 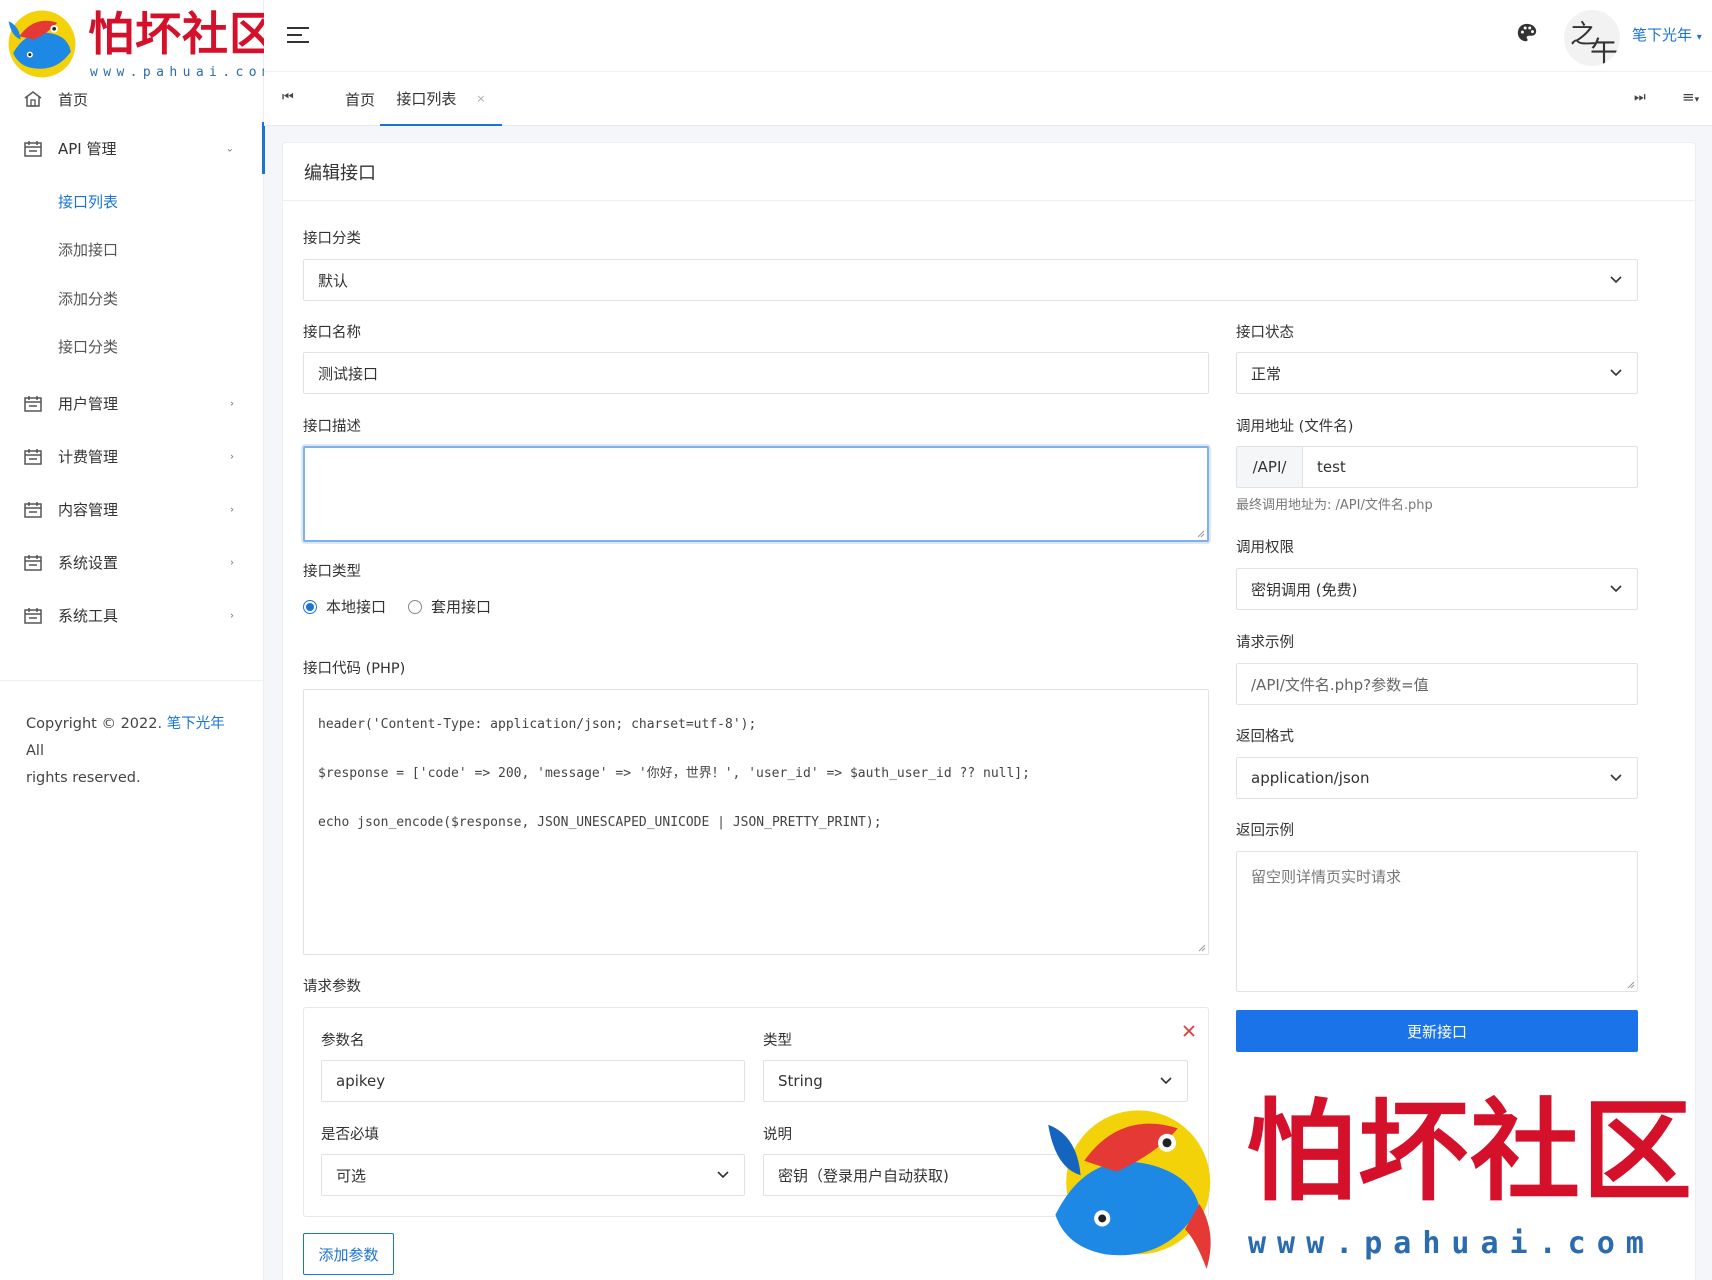 What do you see at coordinates (1437, 373) in the screenshot?
I see `status-select: 正常` at bounding box center [1437, 373].